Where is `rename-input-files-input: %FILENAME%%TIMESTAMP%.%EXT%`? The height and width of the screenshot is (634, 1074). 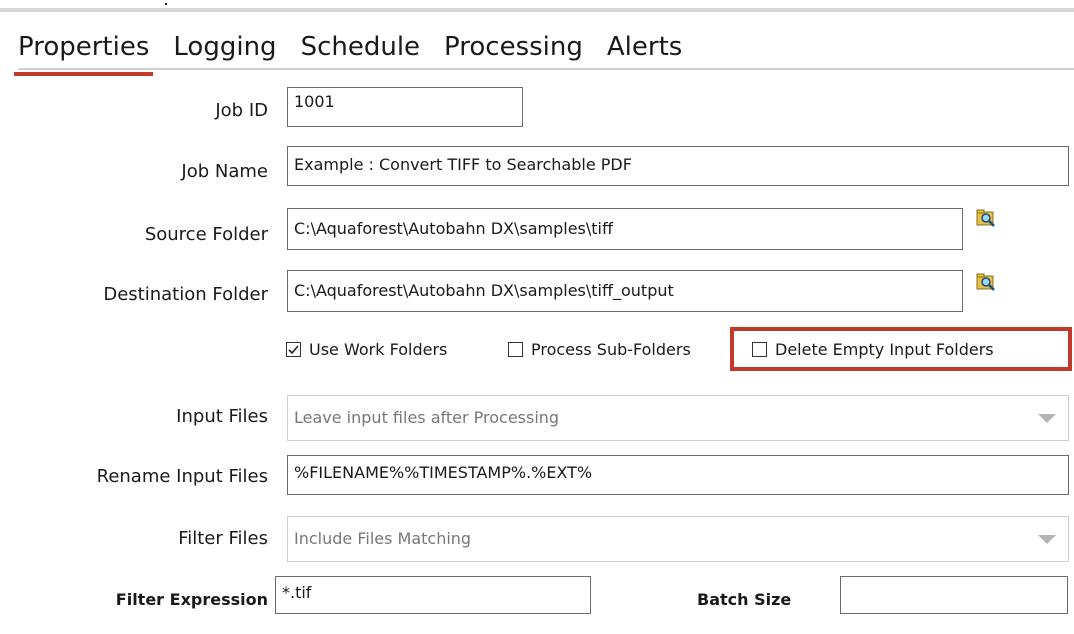
rename-input-files-input: %FILENAME%%TIMESTAMP%.%EXT% is located at coordinates (678, 475).